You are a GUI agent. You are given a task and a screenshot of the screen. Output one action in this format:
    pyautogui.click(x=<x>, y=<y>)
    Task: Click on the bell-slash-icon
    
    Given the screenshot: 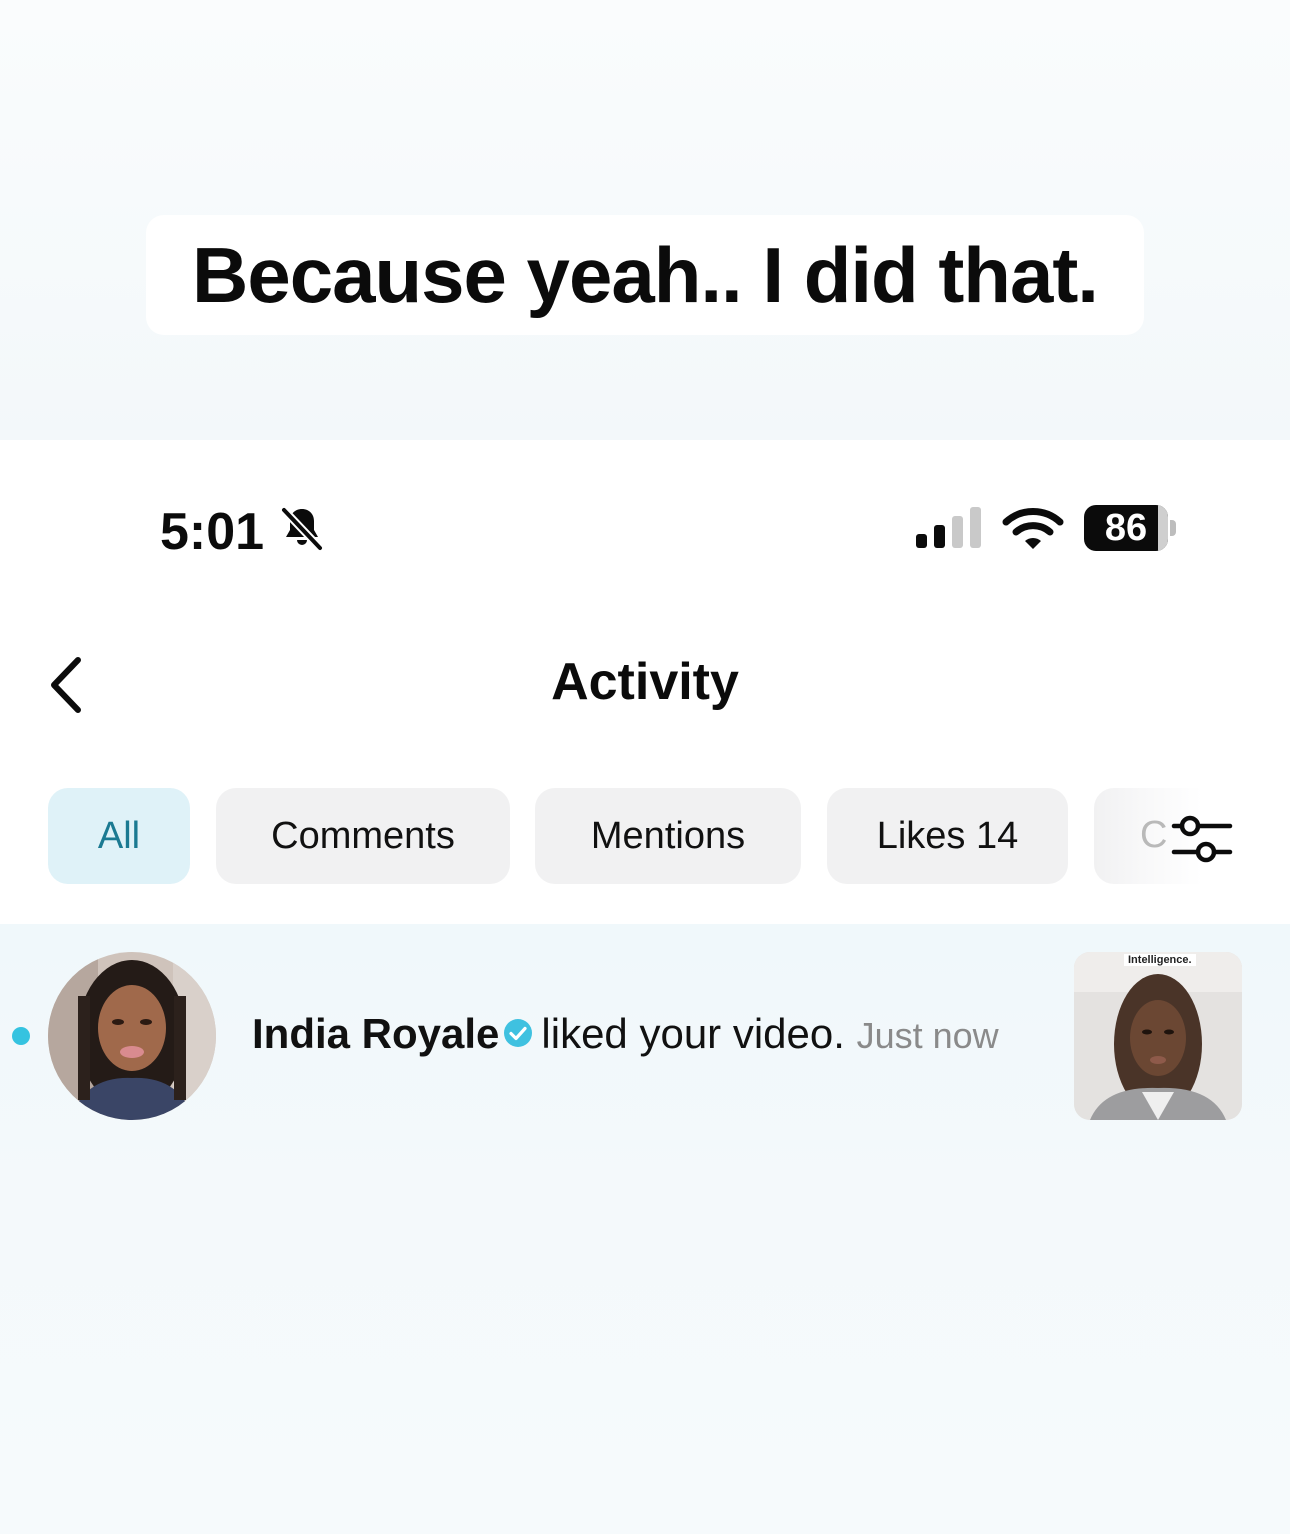 What is the action you would take?
    pyautogui.click(x=302, y=529)
    